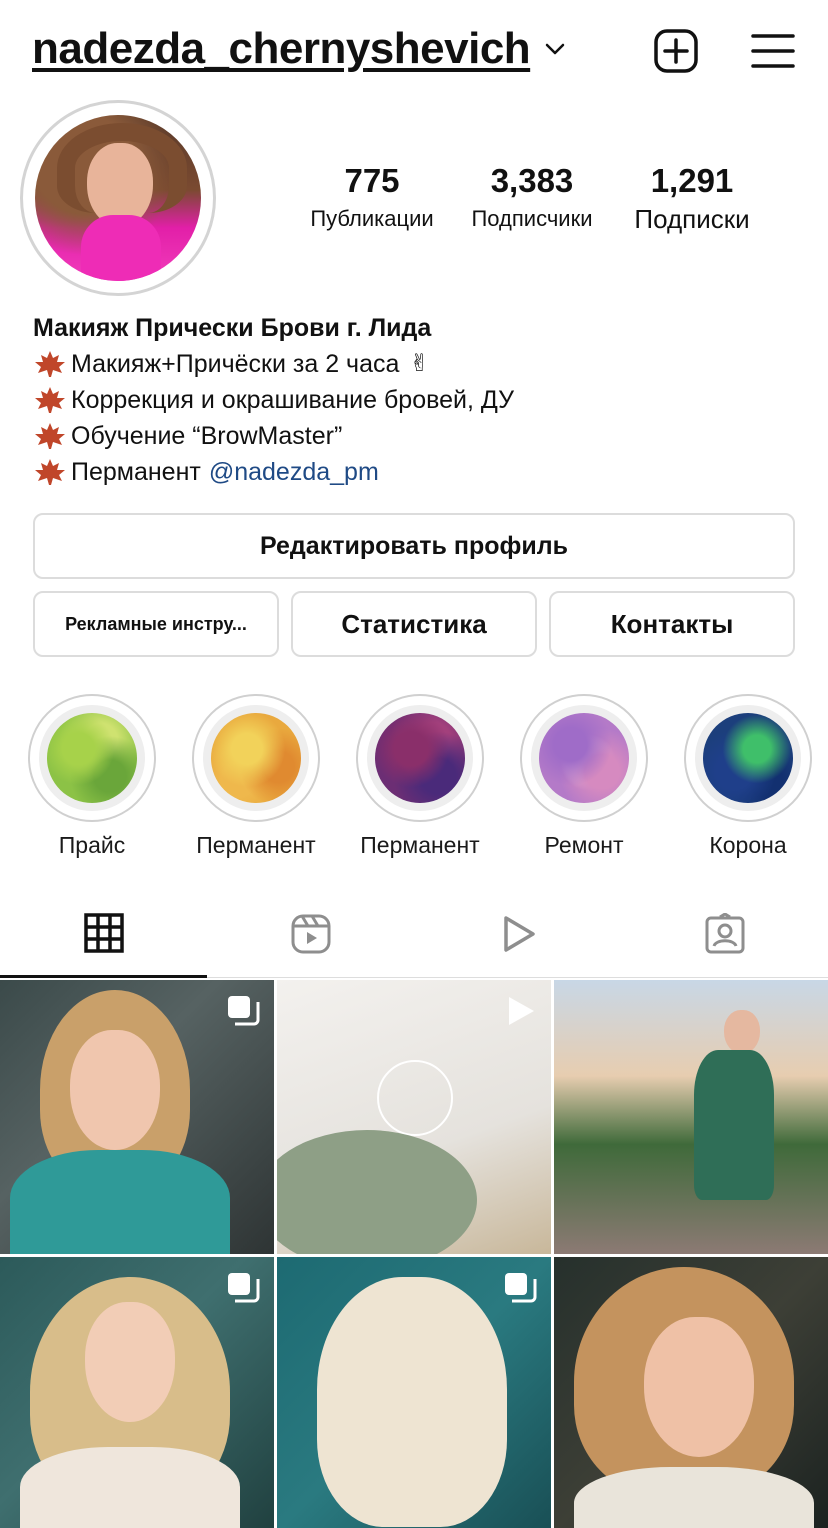 The image size is (828, 1528). I want to click on avatar-ring, so click(118, 198).